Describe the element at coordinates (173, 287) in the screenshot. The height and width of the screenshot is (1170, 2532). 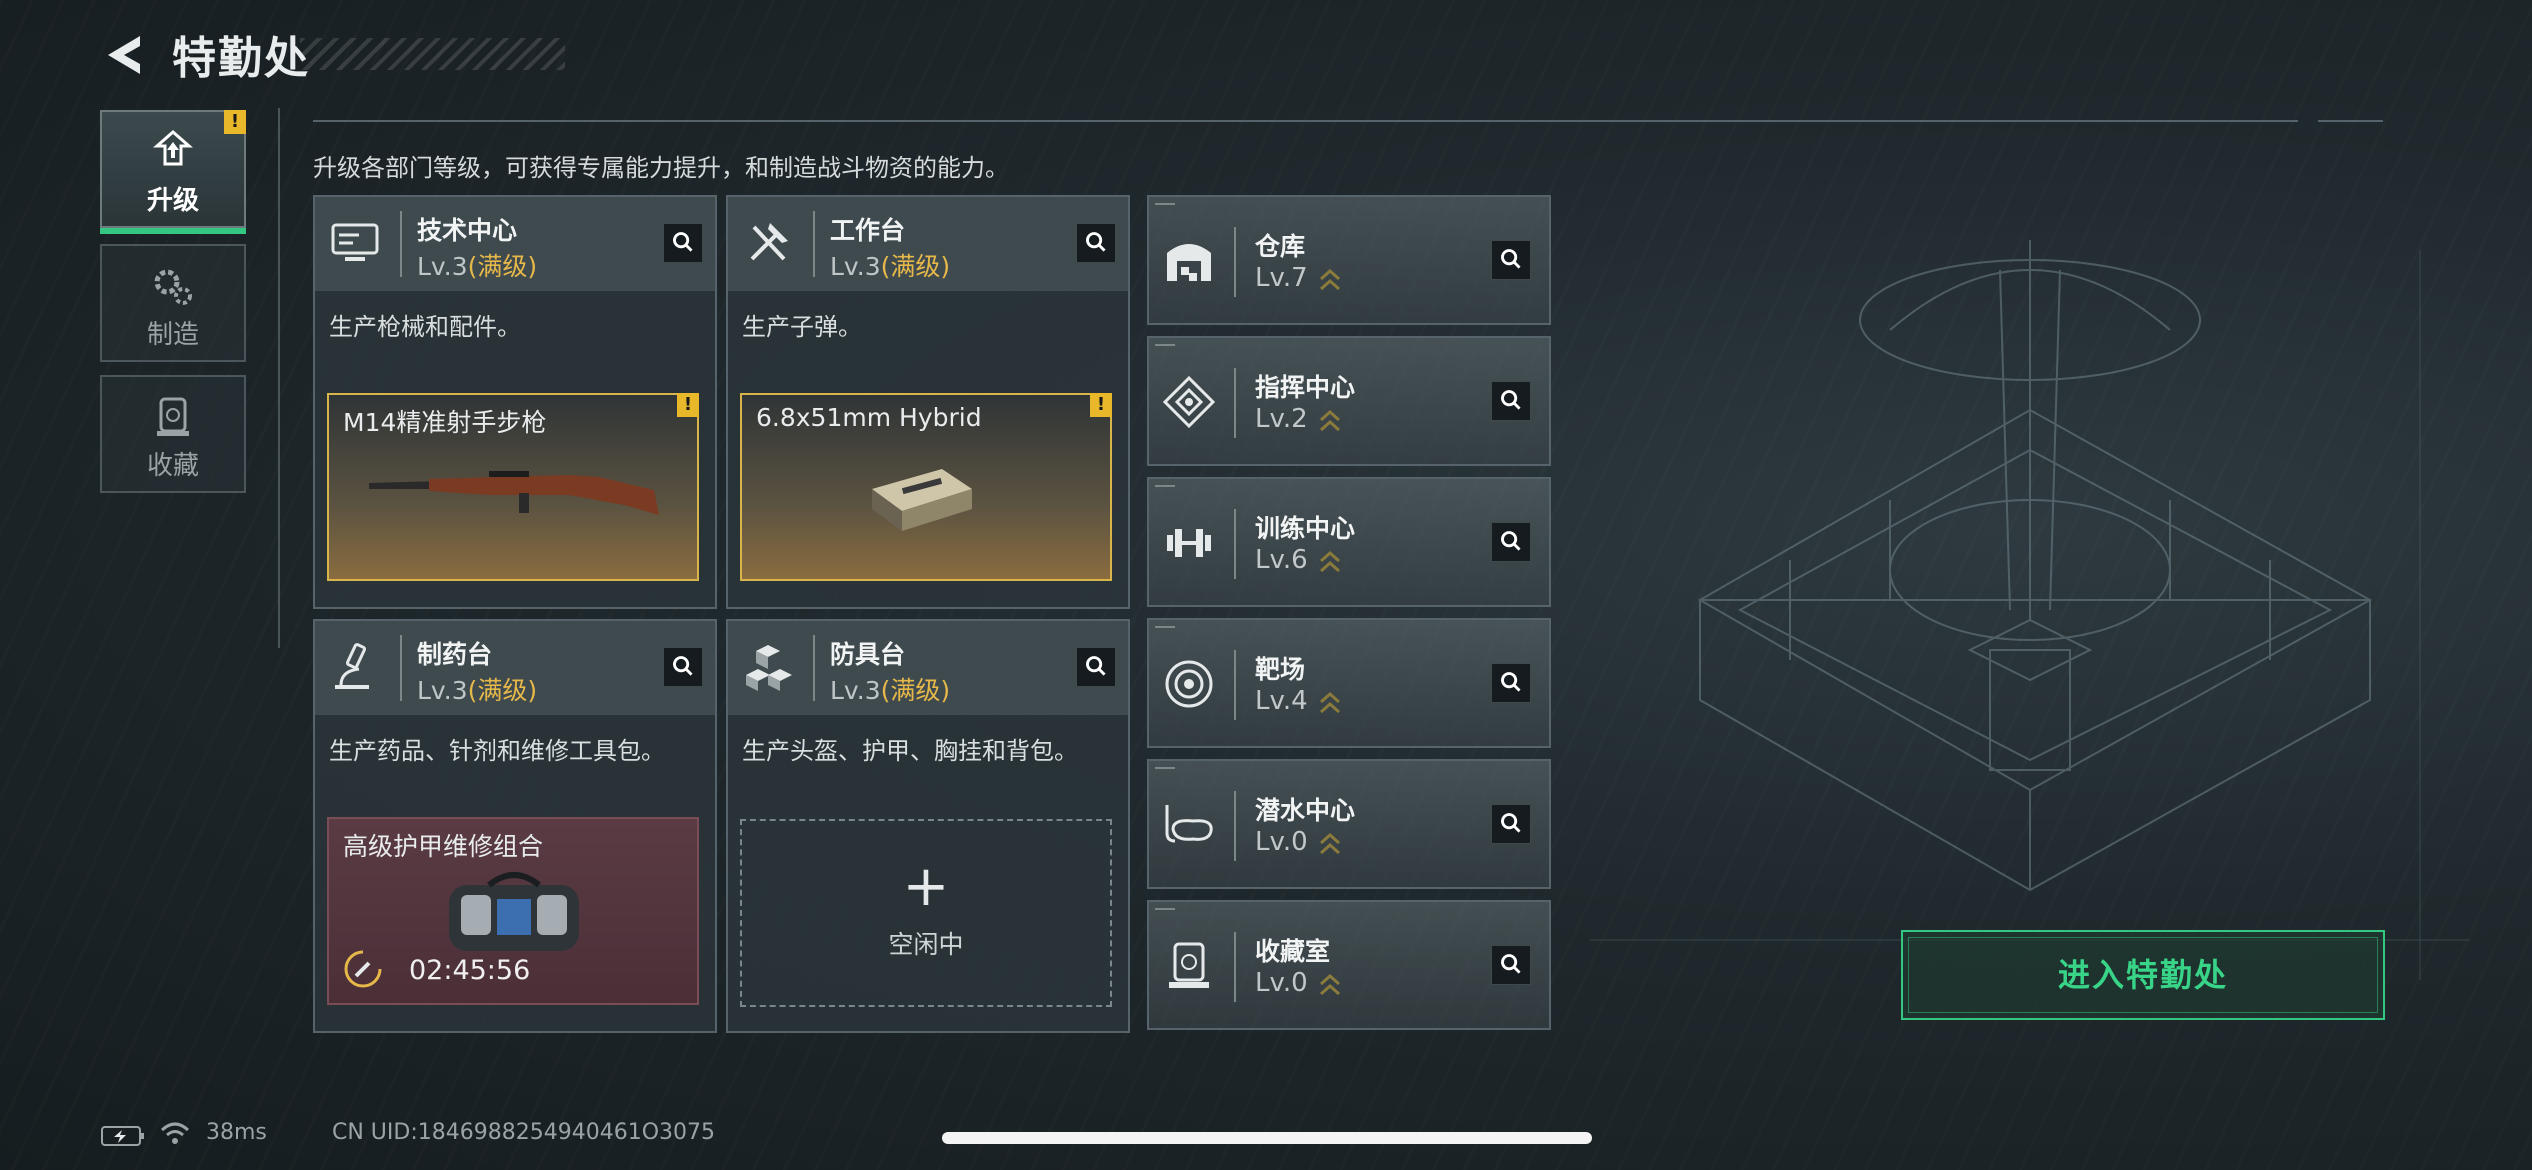
I see `gear-icon` at that location.